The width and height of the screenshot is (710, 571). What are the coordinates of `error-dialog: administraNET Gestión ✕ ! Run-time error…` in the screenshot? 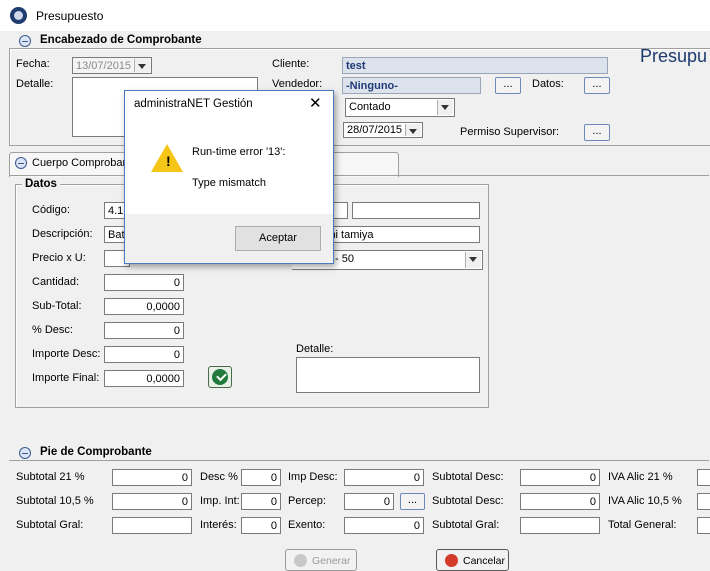 It's located at (229, 177).